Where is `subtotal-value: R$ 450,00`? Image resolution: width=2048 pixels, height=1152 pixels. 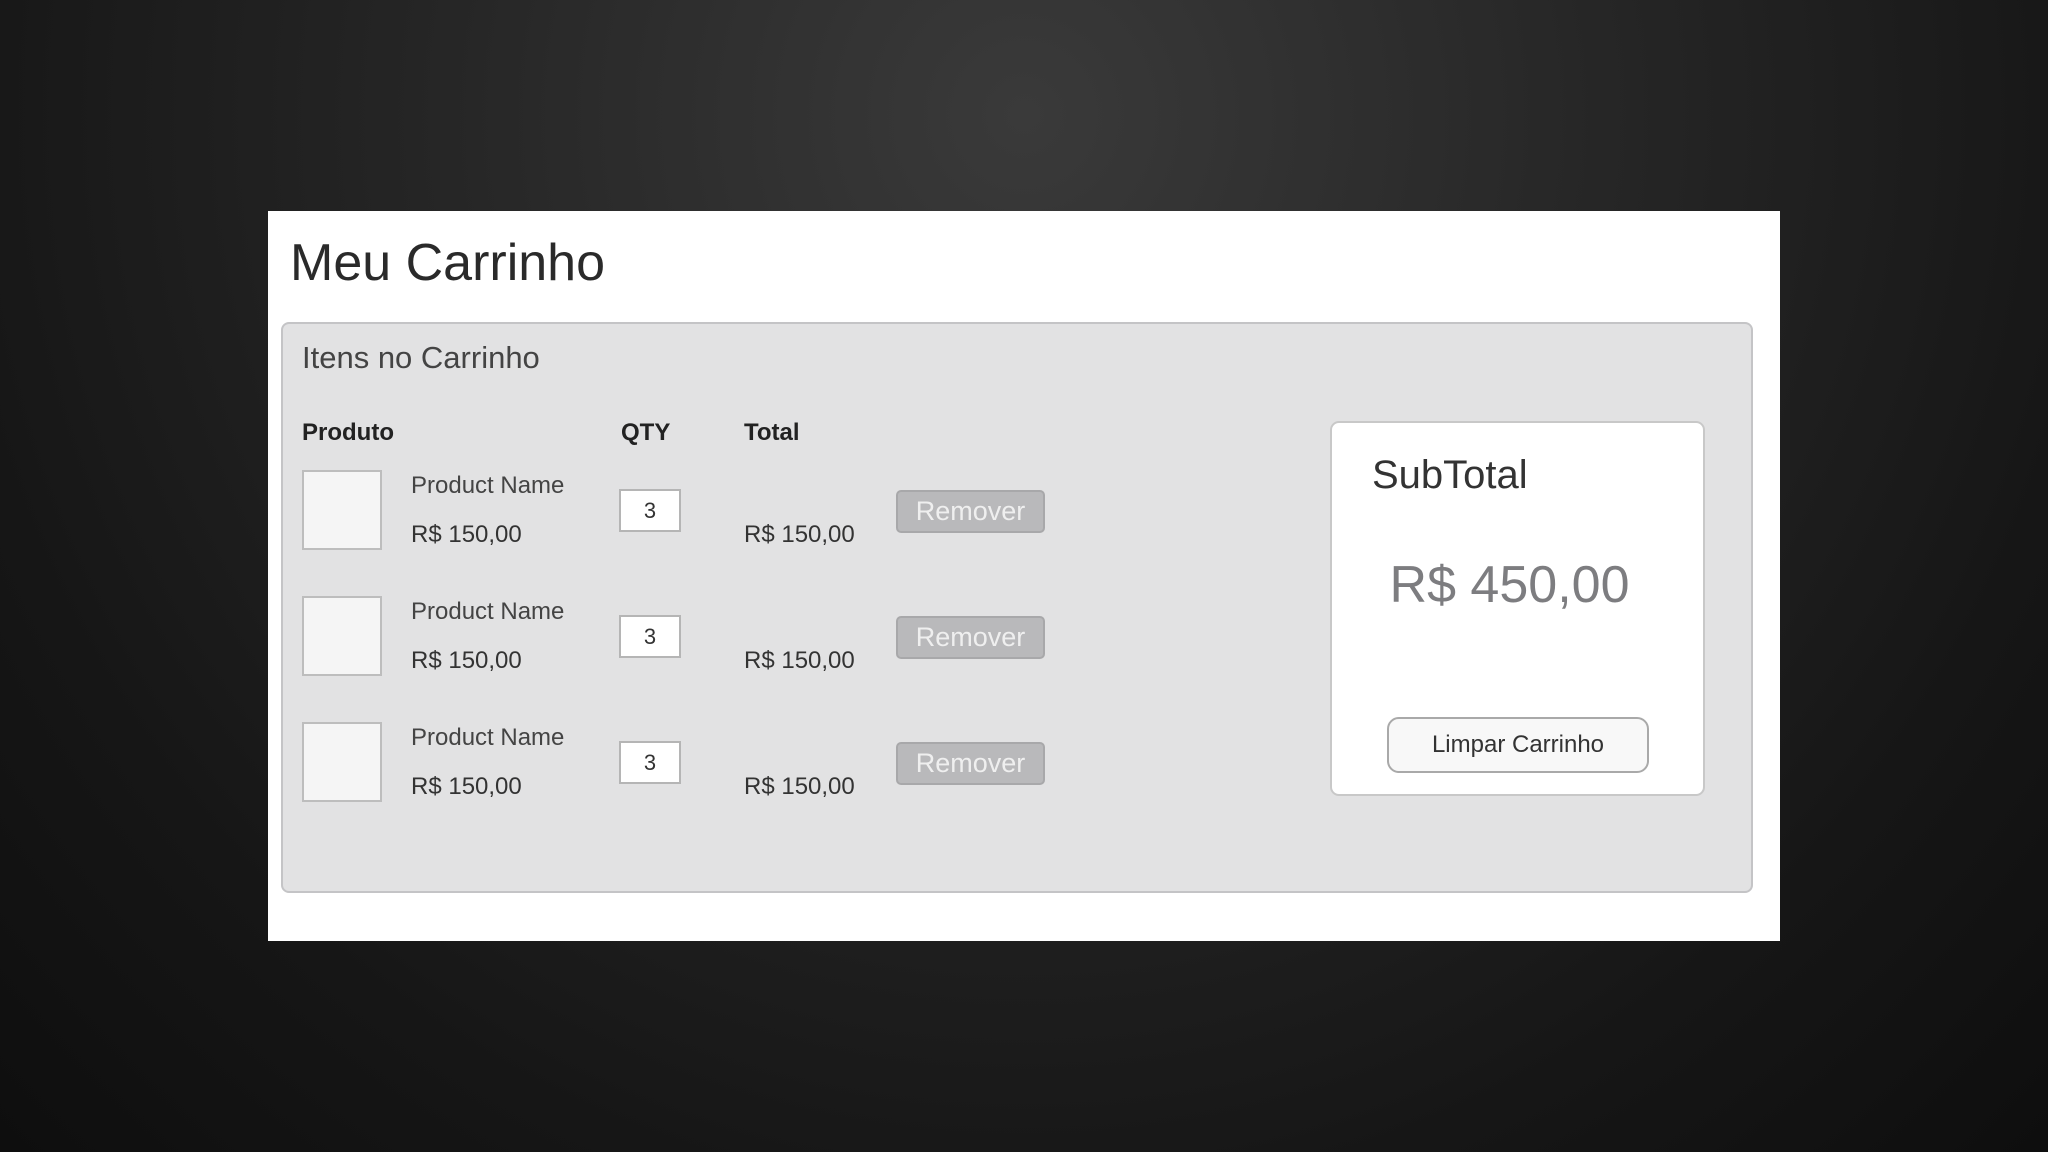
subtotal-value: R$ 450,00 is located at coordinates (1509, 585).